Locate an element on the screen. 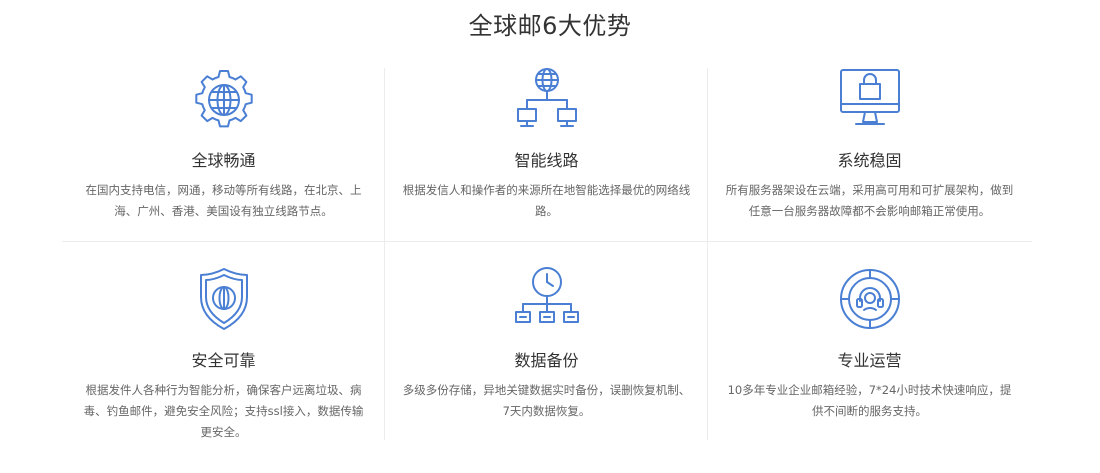 The height and width of the screenshot is (473, 1100). feature-card-backup: 数据备份 多级多份存储，异地关键数据实时备份，误删恢复机制、7天内数据恢复。 is located at coordinates (546, 329).